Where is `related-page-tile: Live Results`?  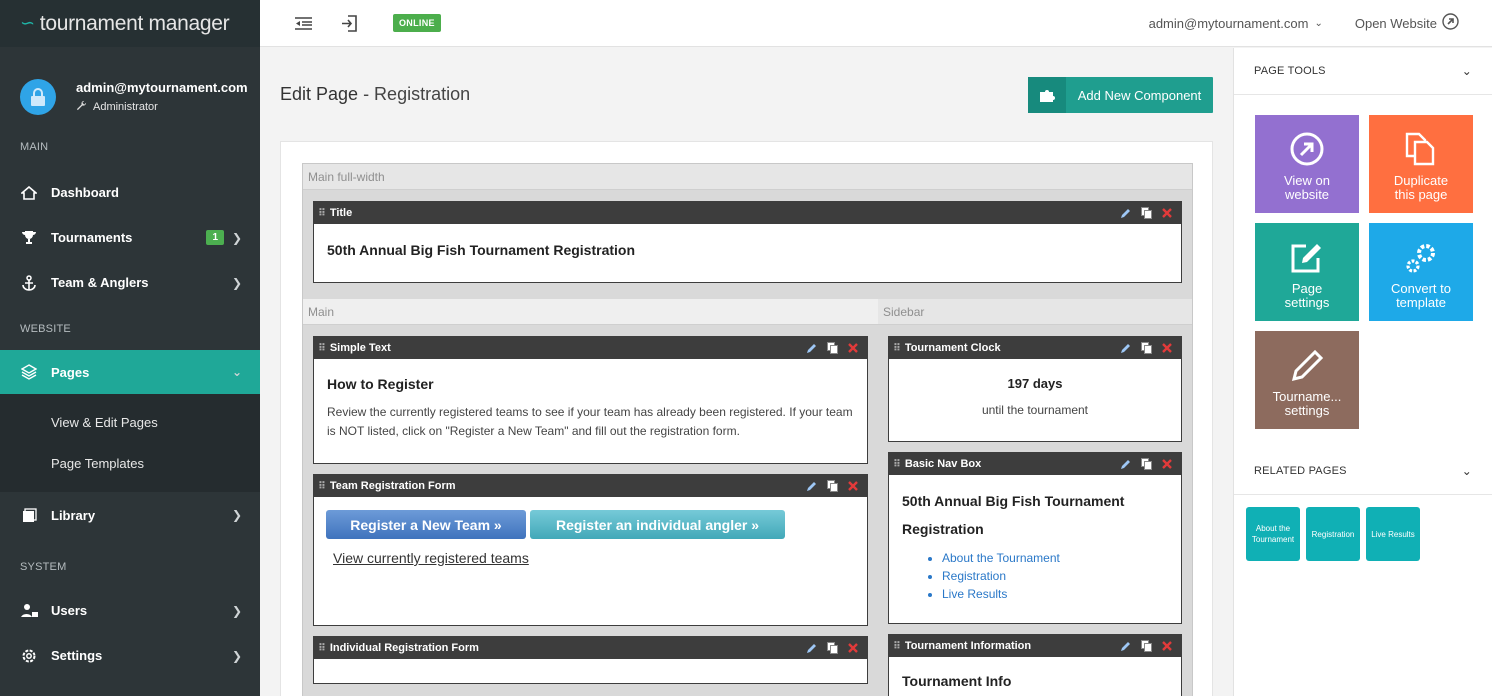
related-page-tile: Live Results is located at coordinates (1393, 534).